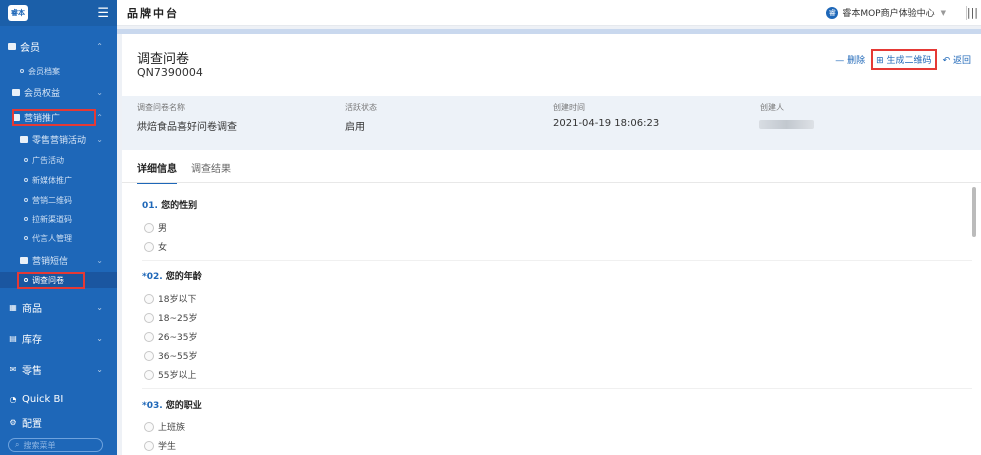  I want to click on delete-button: — 删除, so click(850, 59).